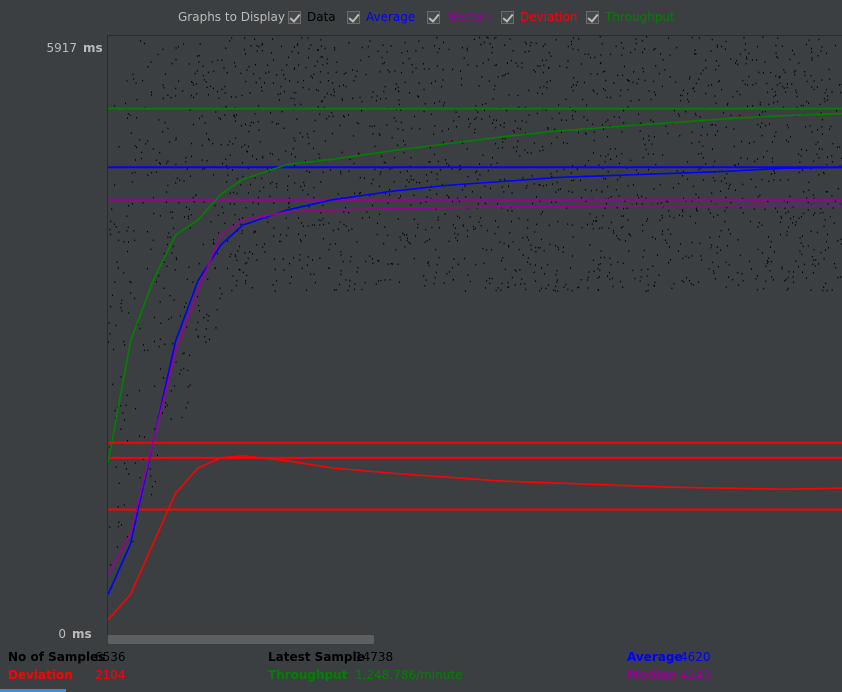  What do you see at coordinates (474, 639) in the screenshot?
I see `horizontal-scrollbar` at bounding box center [474, 639].